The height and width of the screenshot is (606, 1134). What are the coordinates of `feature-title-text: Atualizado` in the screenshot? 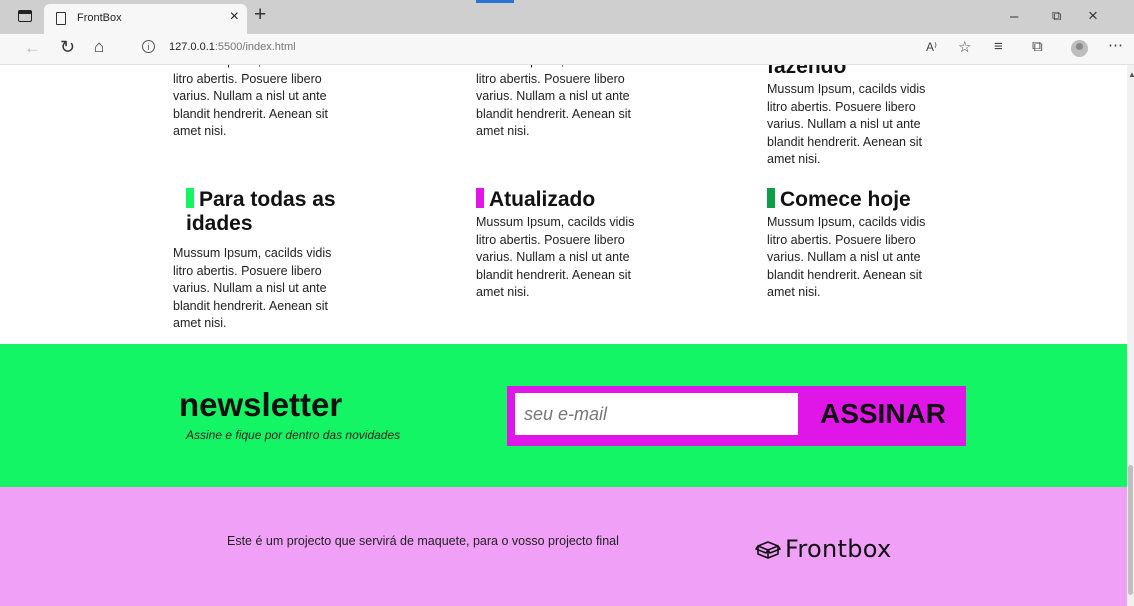 It's located at (542, 199).